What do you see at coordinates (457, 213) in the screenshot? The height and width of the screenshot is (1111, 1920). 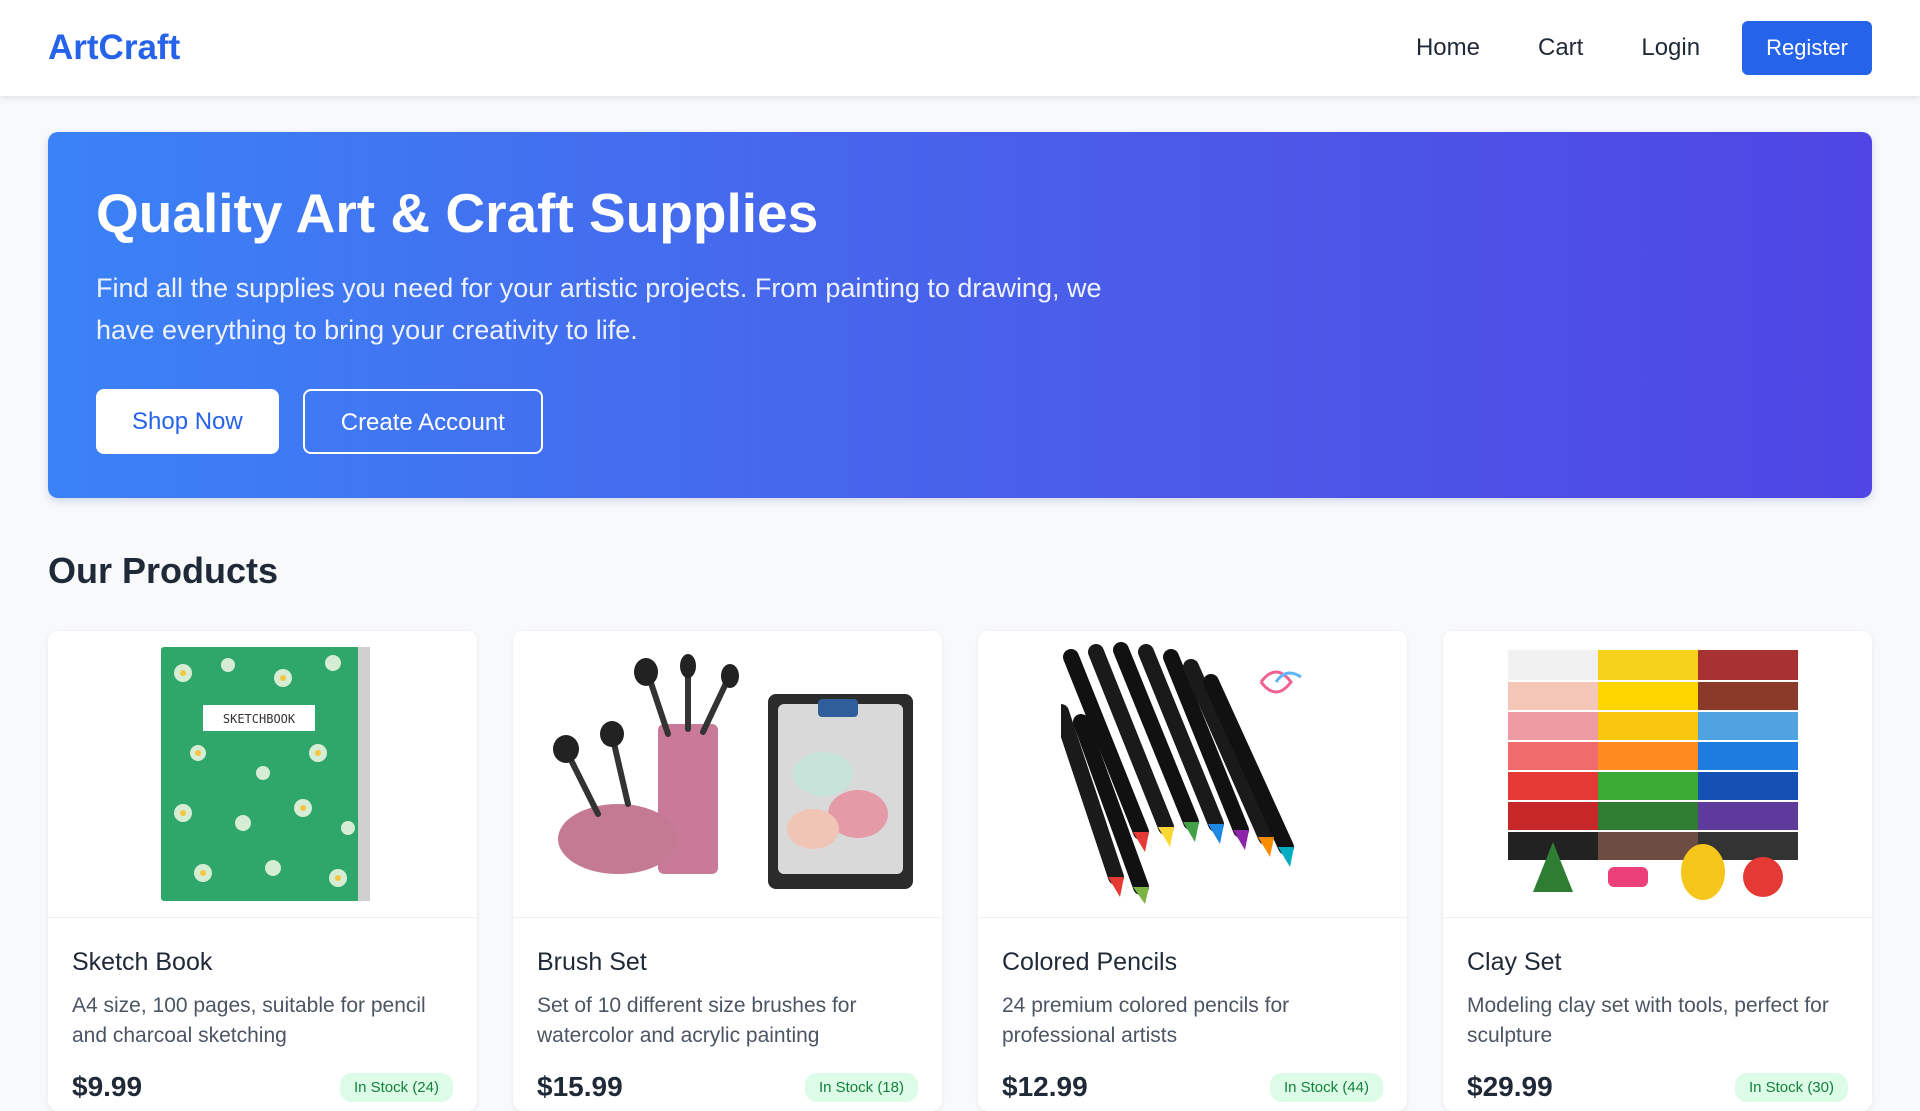 I see `hero-title: Quality Art & Craft Supplies` at bounding box center [457, 213].